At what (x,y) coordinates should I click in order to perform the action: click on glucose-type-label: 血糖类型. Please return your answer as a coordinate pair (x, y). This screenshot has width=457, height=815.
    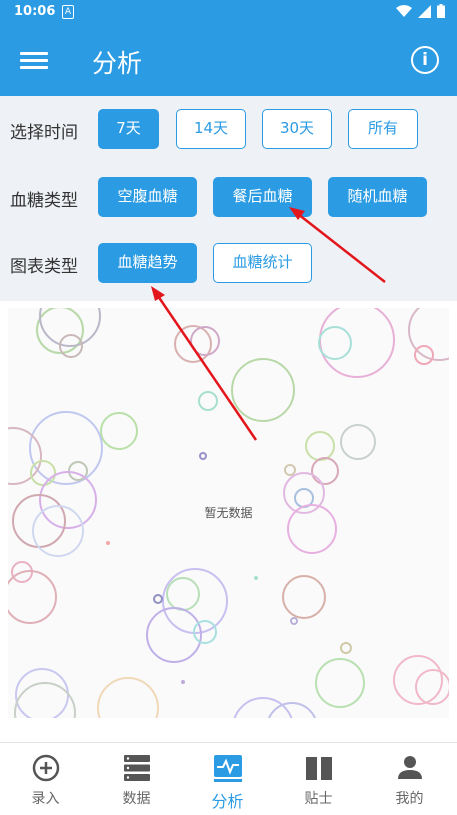
    Looking at the image, I should click on (44, 201).